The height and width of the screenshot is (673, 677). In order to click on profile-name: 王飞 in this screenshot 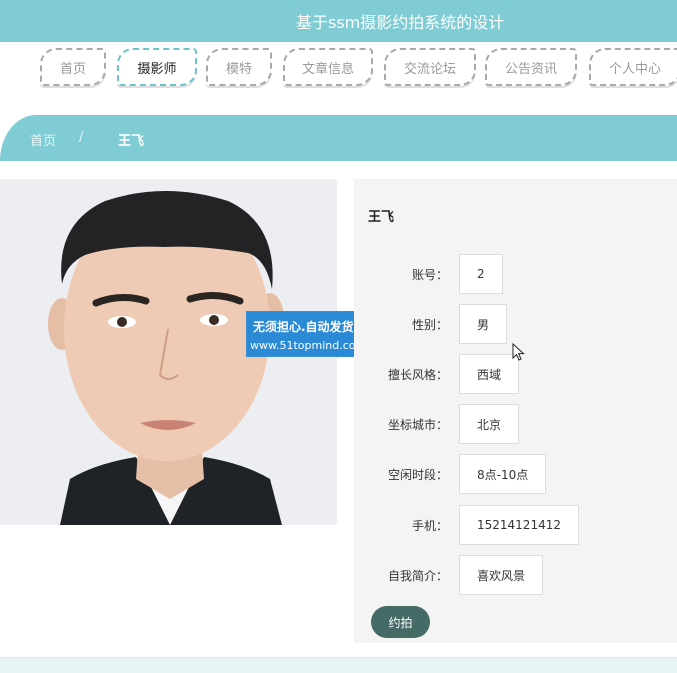, I will do `click(381, 217)`.